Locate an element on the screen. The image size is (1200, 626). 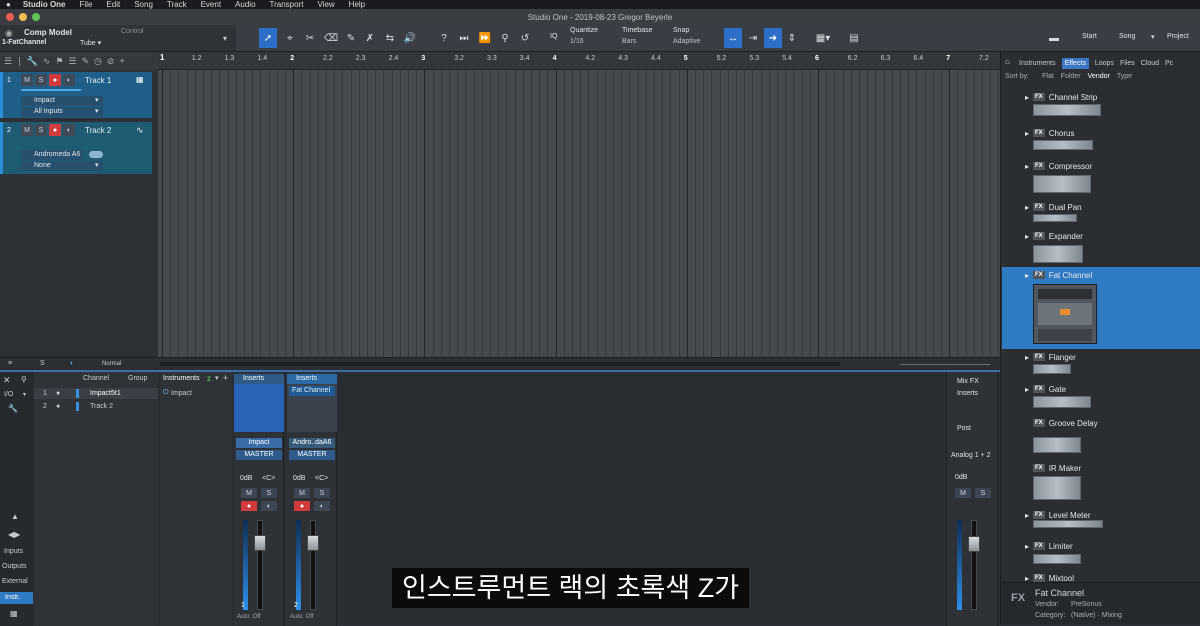
mixfx-label: Mix FX is located at coordinates (968, 381).